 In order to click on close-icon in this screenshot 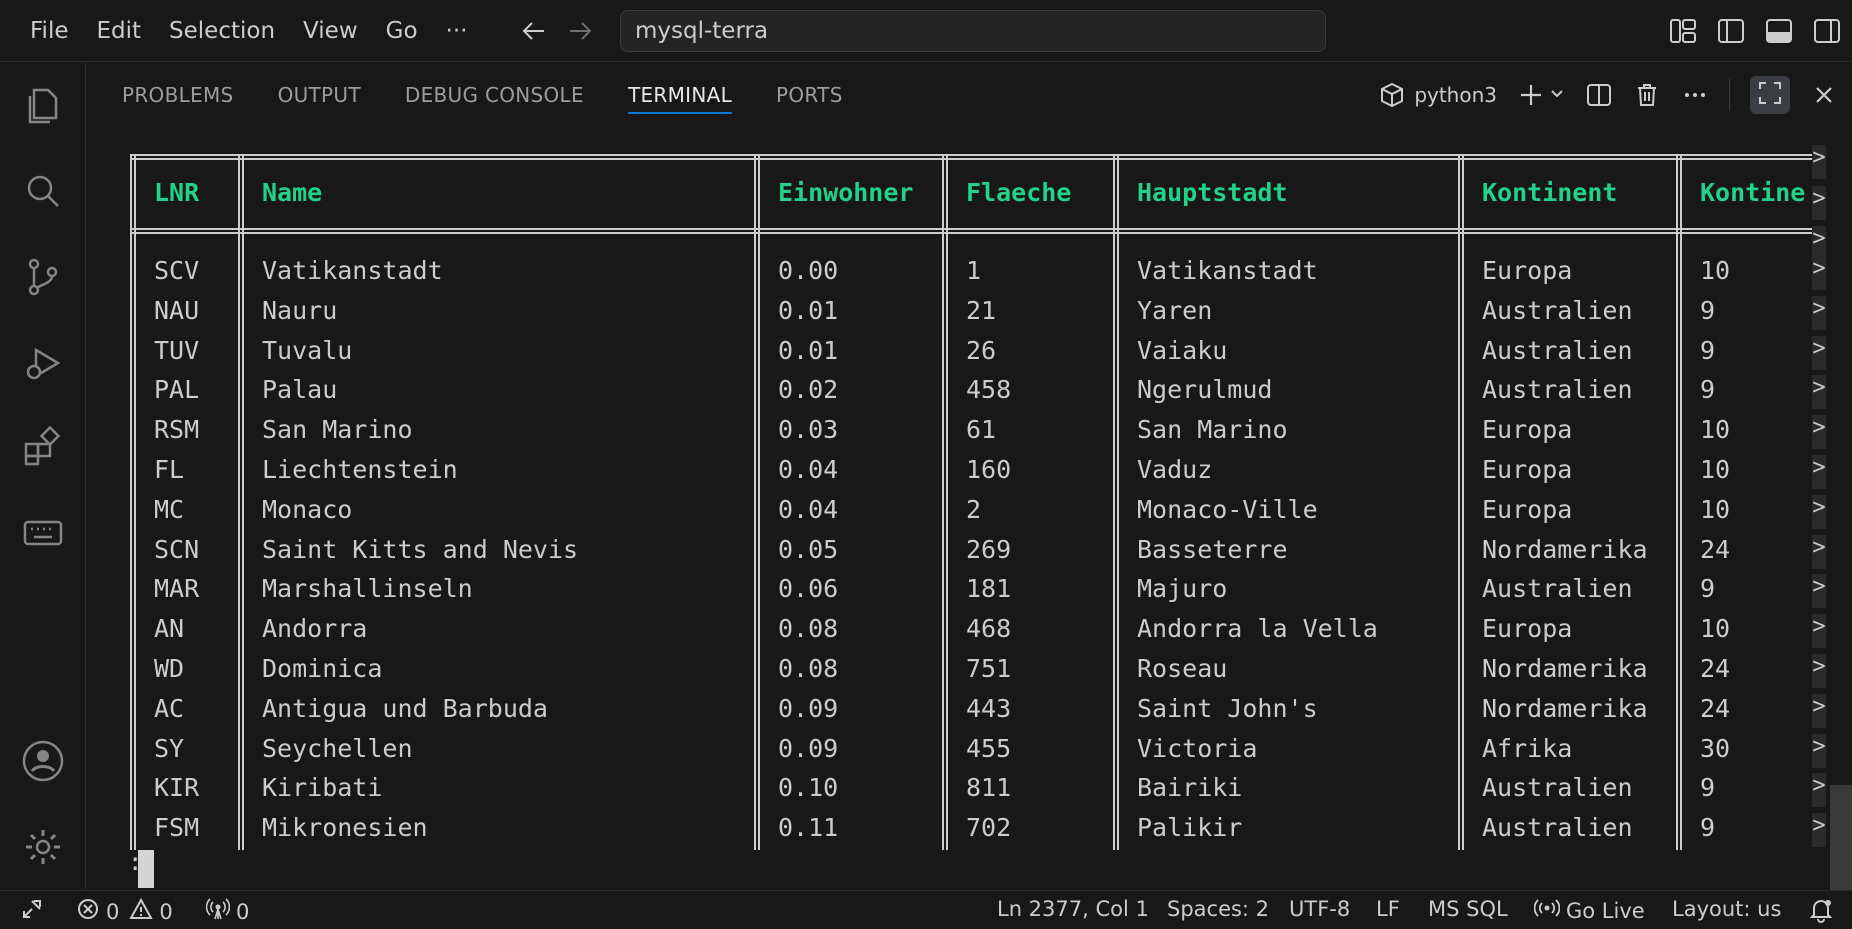, I will do `click(1824, 95)`.